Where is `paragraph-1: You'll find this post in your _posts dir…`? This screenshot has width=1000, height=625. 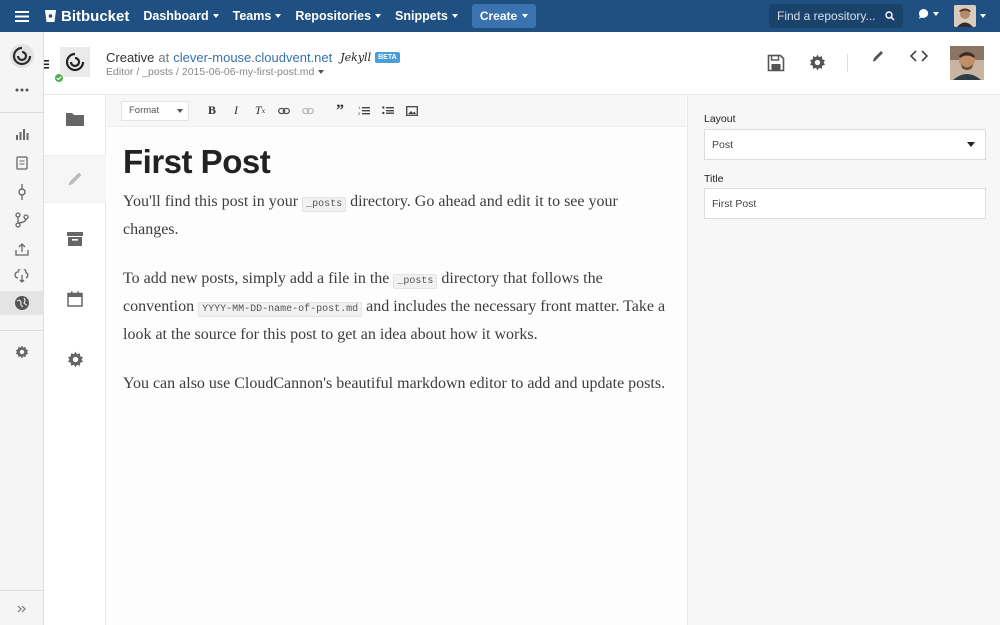 paragraph-1: You'll find this post in your _posts dir… is located at coordinates (396, 215).